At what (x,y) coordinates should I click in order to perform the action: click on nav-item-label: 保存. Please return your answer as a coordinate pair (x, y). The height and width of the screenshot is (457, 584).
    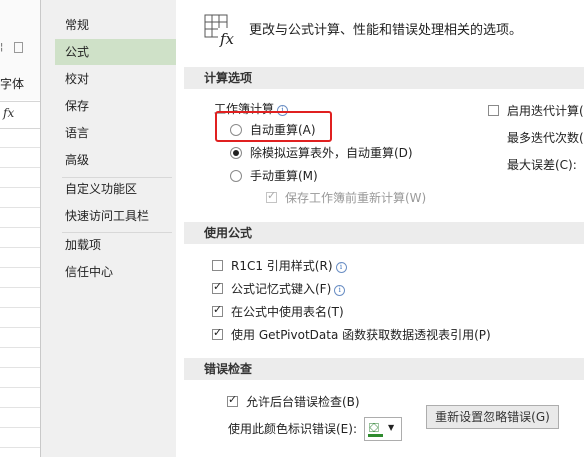
    Looking at the image, I should click on (77, 106).